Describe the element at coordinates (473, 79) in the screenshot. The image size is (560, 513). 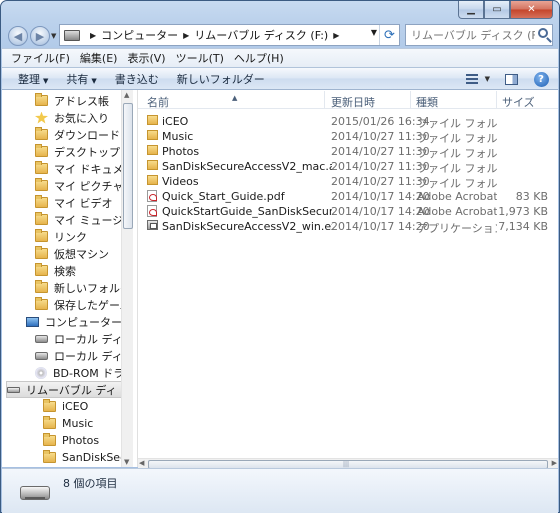
I see `view-options-icon` at that location.